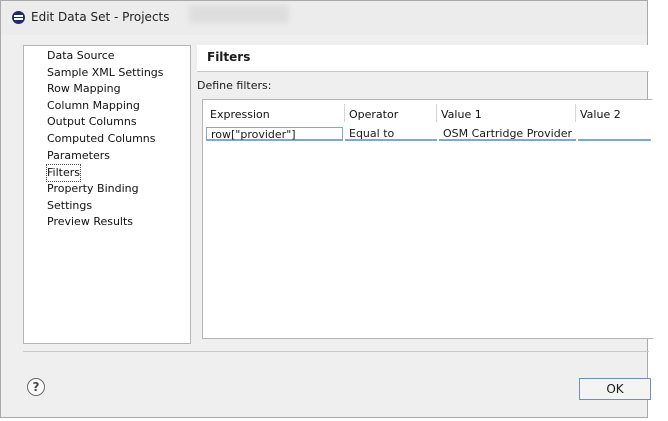  Describe the element at coordinates (423, 58) in the screenshot. I see `page-header: Filters` at that location.